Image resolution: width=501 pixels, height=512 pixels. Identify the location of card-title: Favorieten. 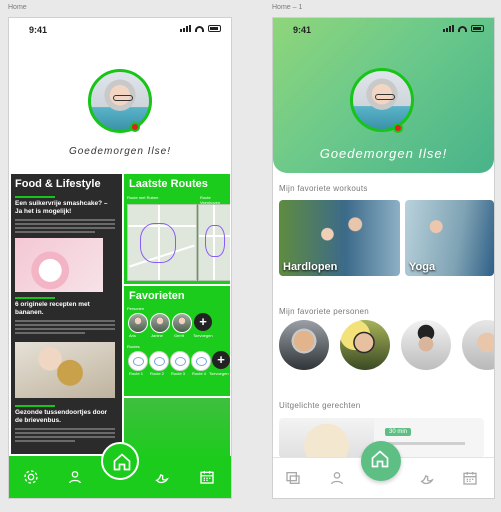
(157, 296).